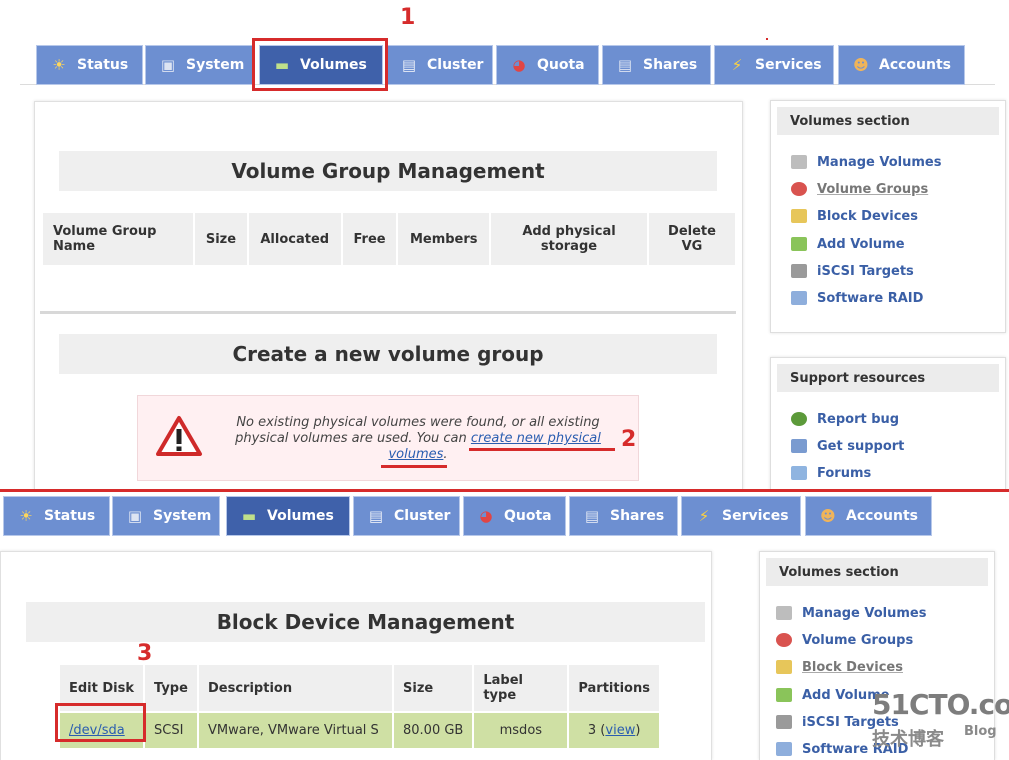  I want to click on sidebar-item-forums: Forums, so click(831, 473).